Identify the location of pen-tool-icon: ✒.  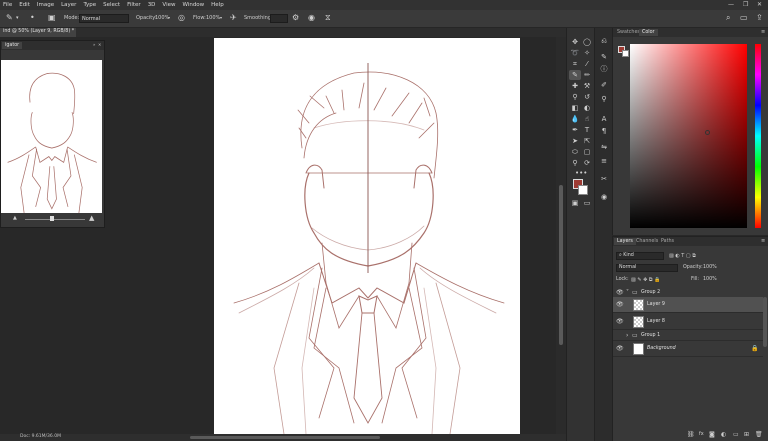
(575, 130).